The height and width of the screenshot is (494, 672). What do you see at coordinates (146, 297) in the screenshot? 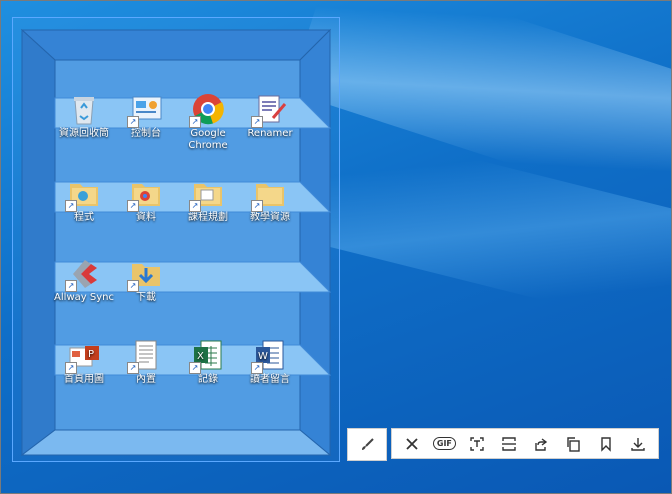
I see `icon-label: 下載` at bounding box center [146, 297].